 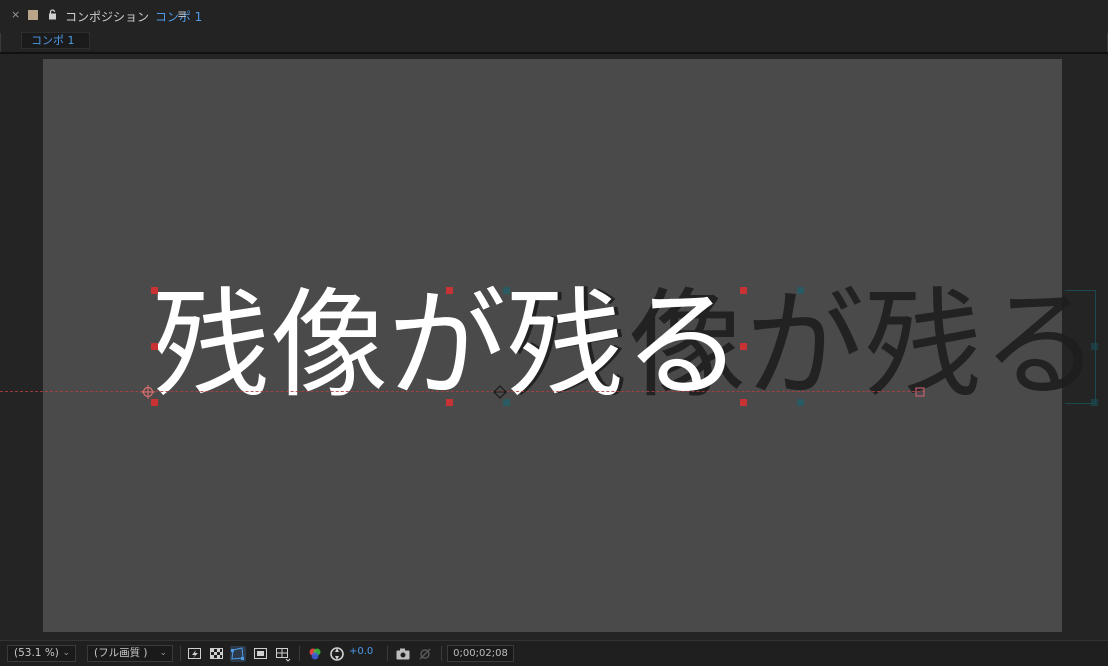 What do you see at coordinates (283, 654) in the screenshot?
I see `grid-guides-icon` at bounding box center [283, 654].